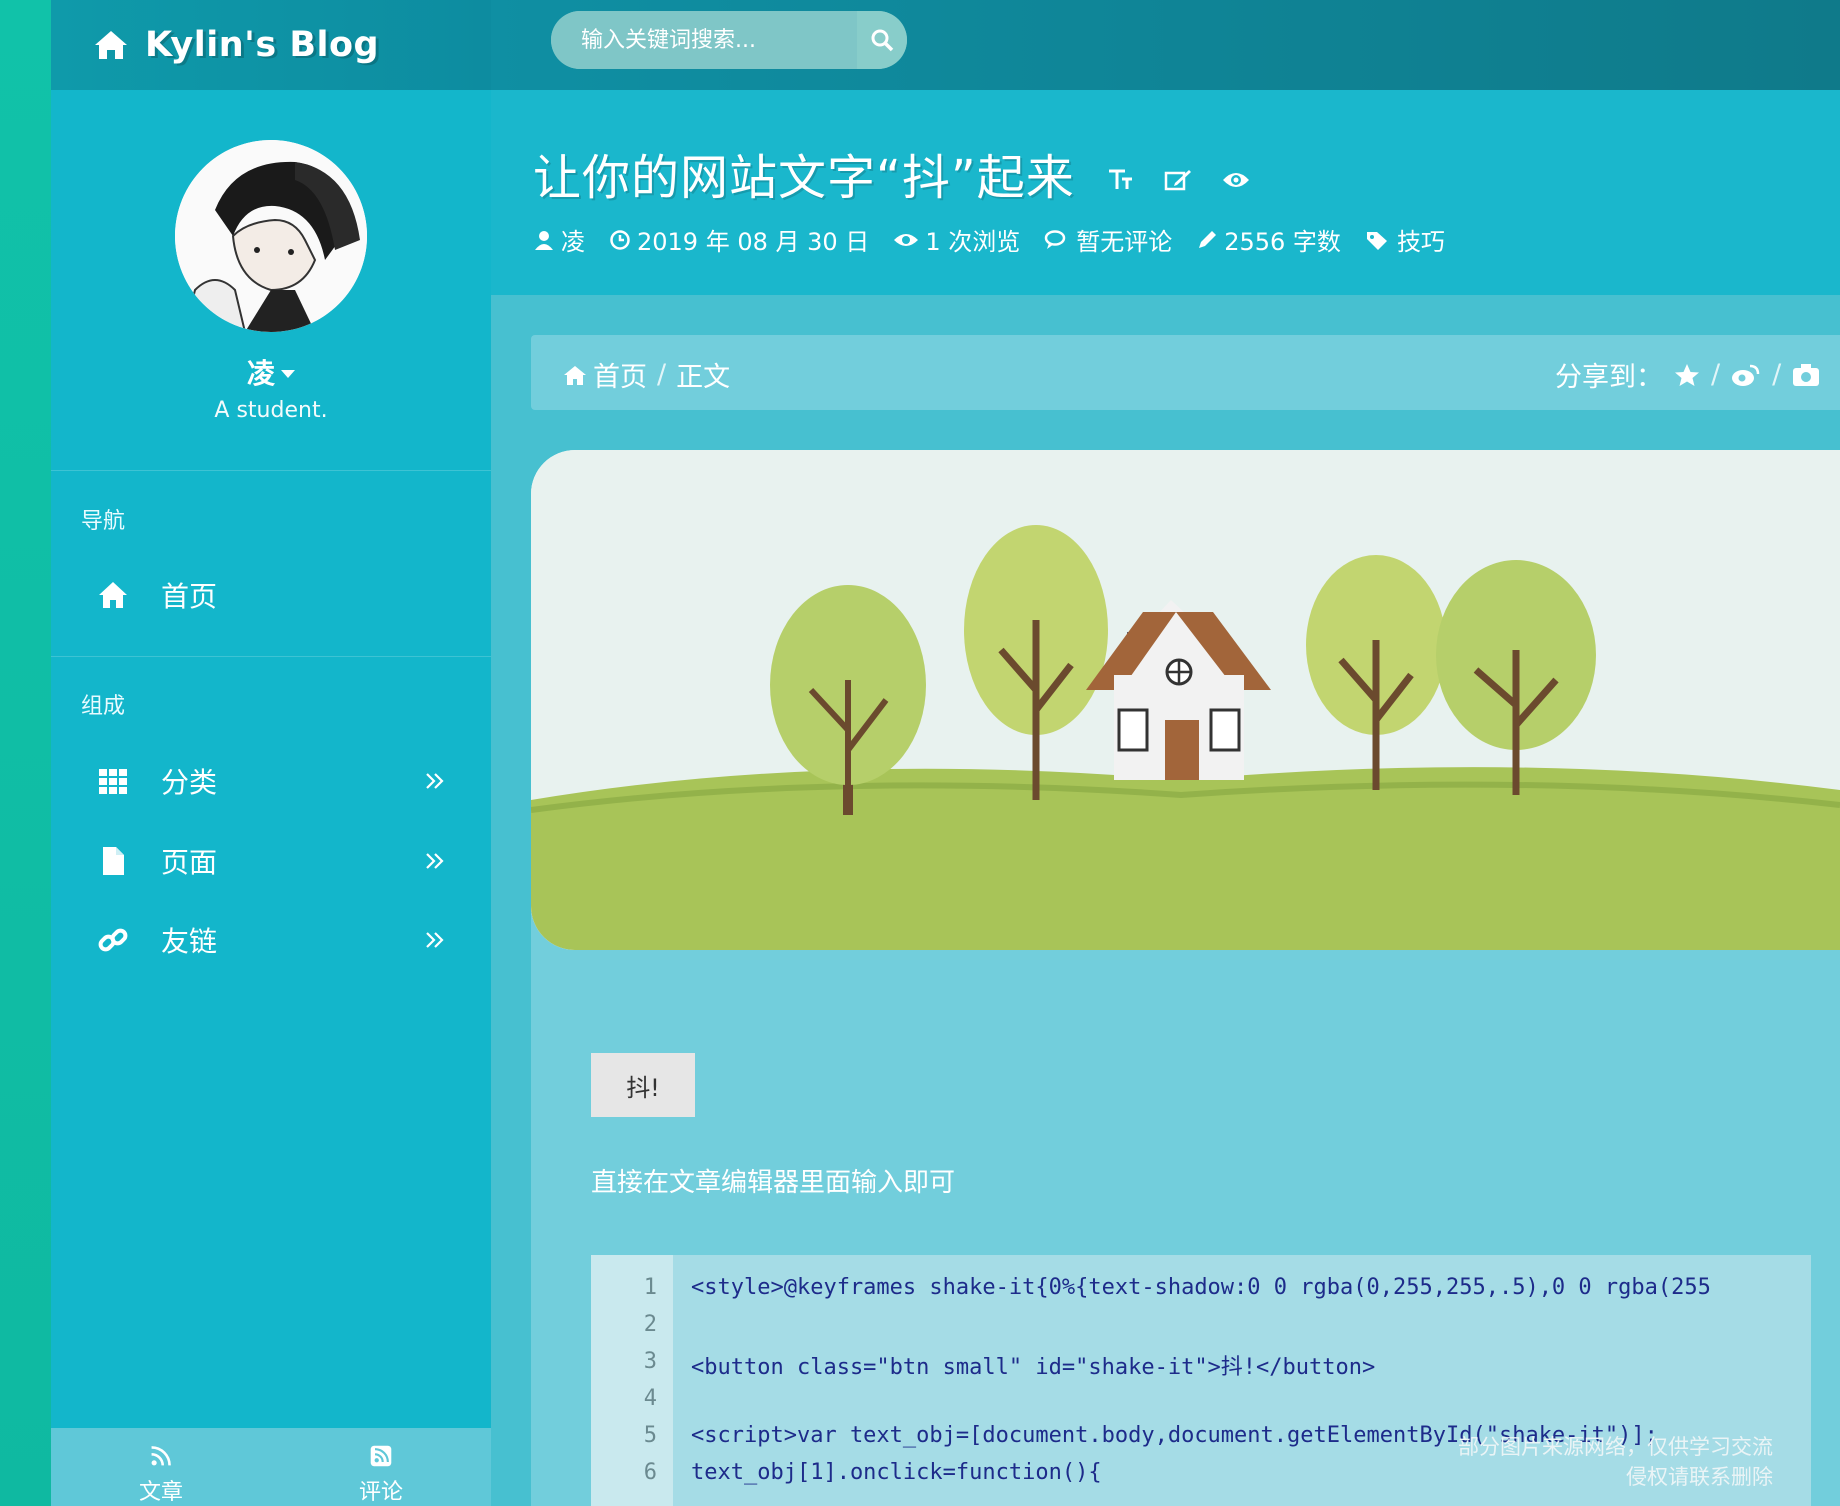 This screenshot has width=1840, height=1506. I want to click on breadcrumb-current: 正文, so click(703, 377).